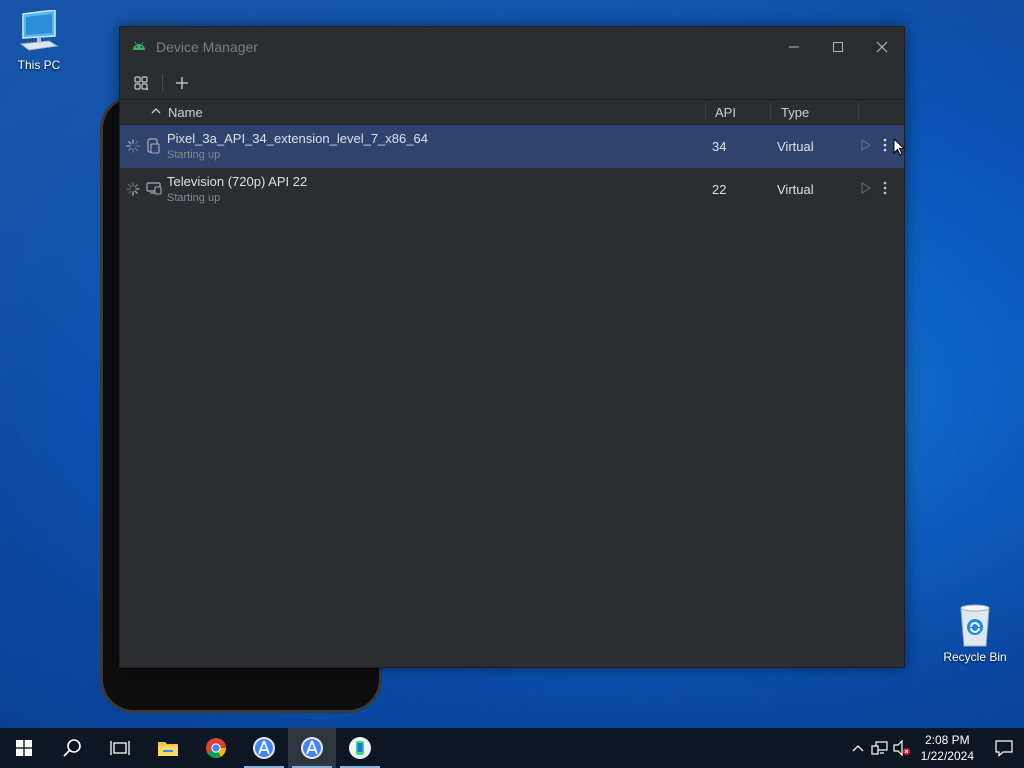 This screenshot has height=768, width=1024. I want to click on start-button, so click(24, 748).